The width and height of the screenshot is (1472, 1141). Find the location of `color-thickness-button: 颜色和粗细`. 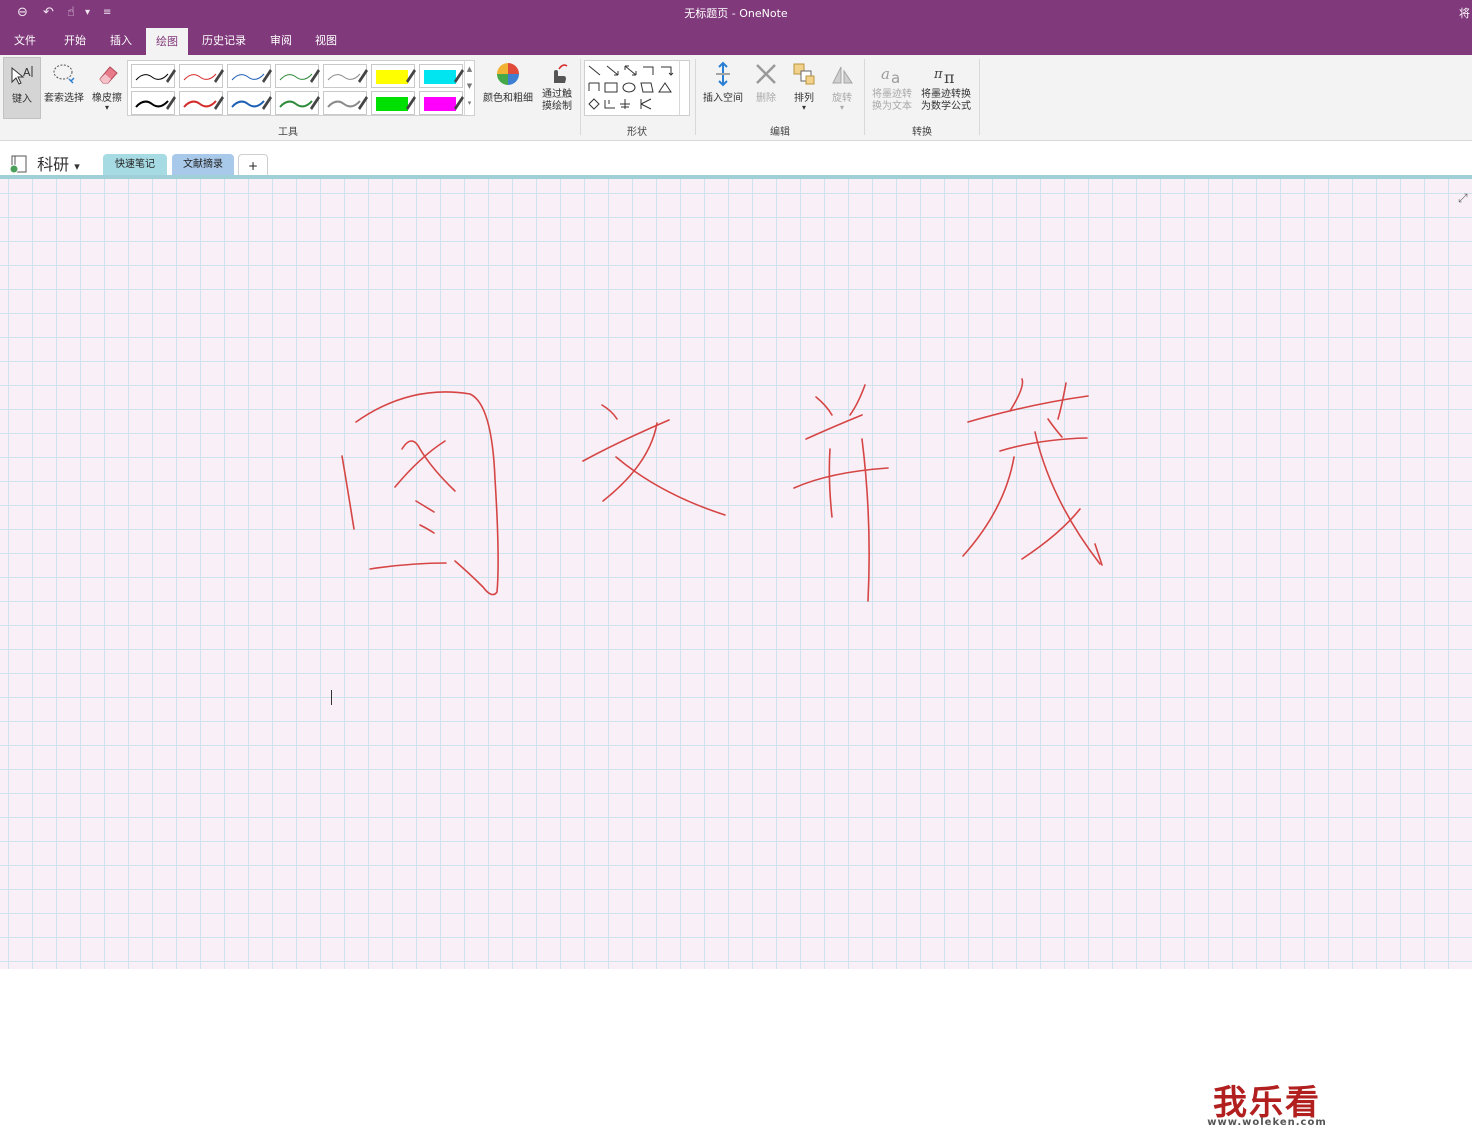

color-thickness-button: 颜色和粗细 is located at coordinates (508, 88).